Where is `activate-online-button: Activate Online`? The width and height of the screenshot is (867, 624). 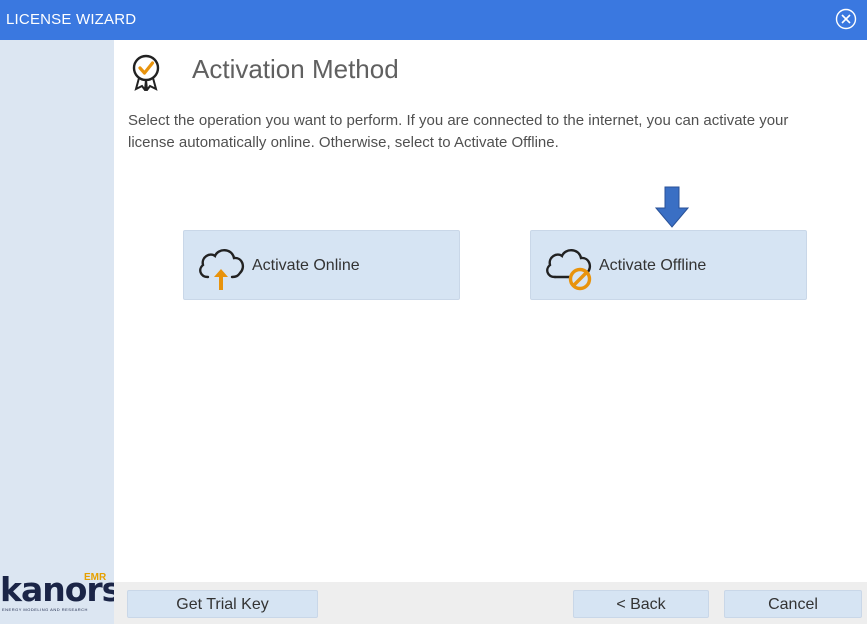 activate-online-button: Activate Online is located at coordinates (321, 265).